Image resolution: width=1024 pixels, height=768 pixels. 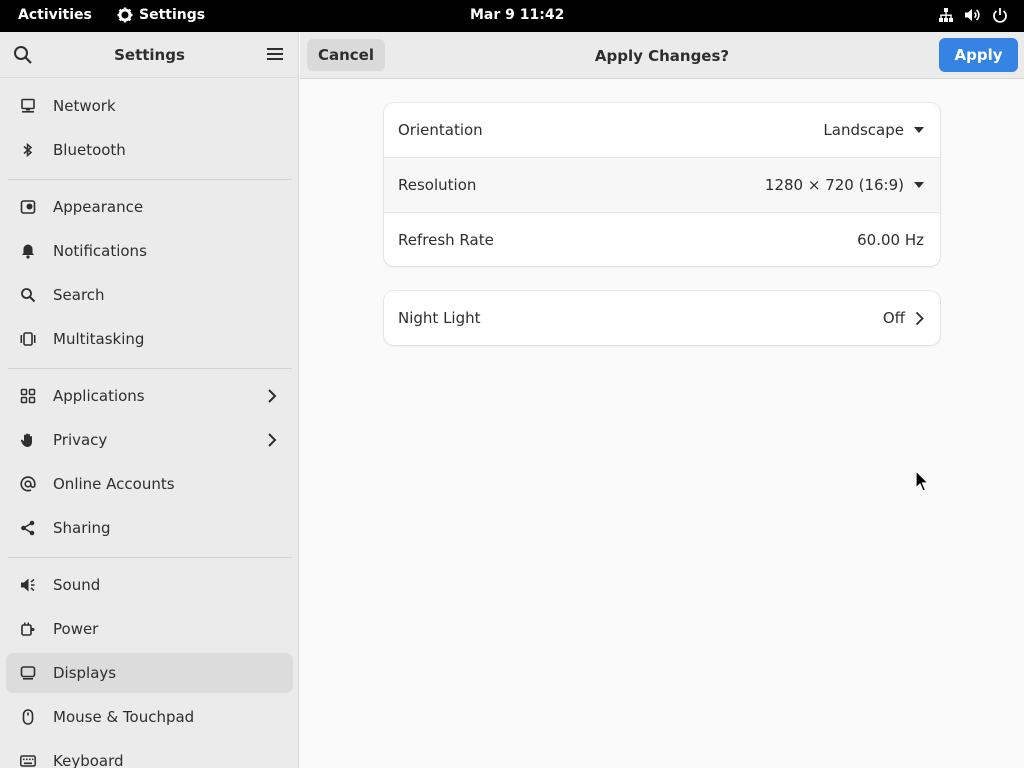 What do you see at coordinates (149, 251) in the screenshot?
I see `sidebar-item-notifications: Notifications` at bounding box center [149, 251].